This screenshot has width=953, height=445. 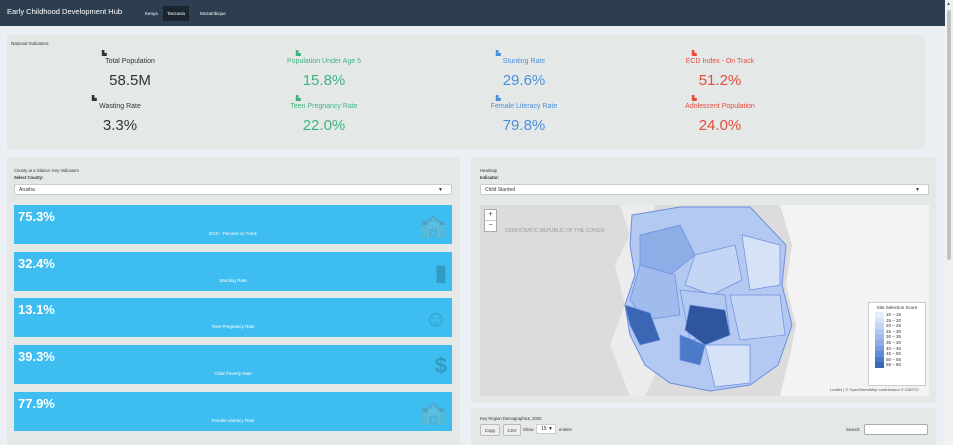 I want to click on national-indicators-label: National Indicators:, so click(x=30, y=43).